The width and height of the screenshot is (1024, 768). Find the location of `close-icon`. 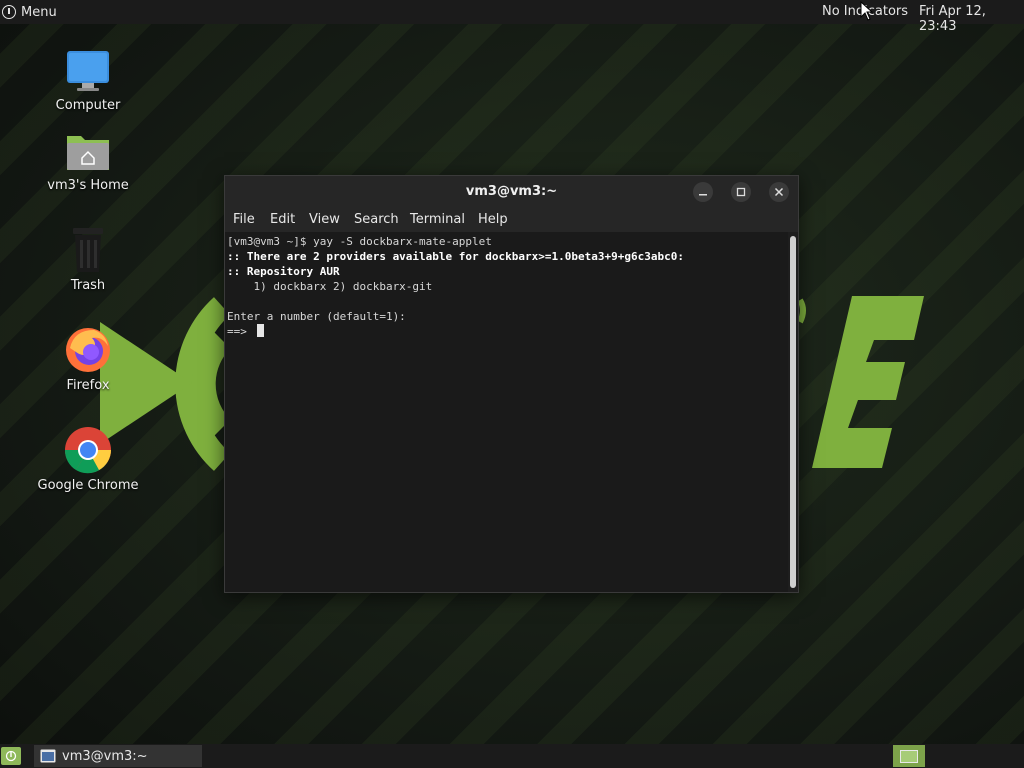

close-icon is located at coordinates (779, 192).